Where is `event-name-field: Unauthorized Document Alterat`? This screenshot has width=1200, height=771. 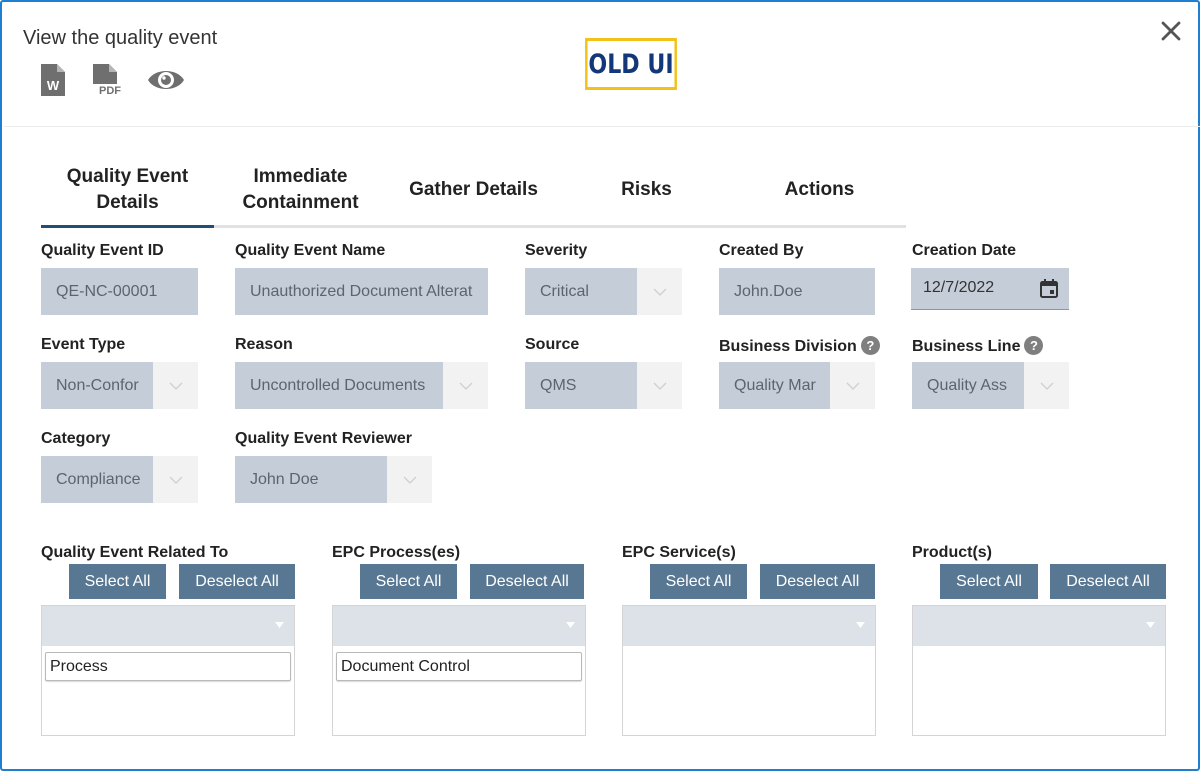
event-name-field: Unauthorized Document Alterat is located at coordinates (361, 291).